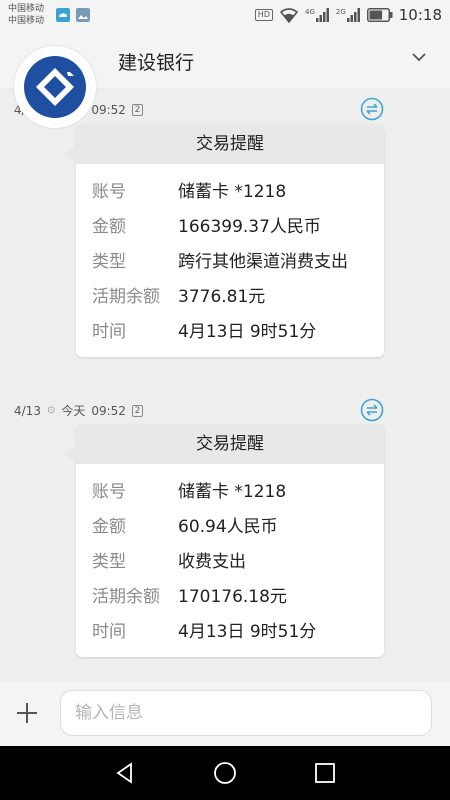 This screenshot has width=450, height=800. What do you see at coordinates (27, 713) in the screenshot?
I see `add-attachment-button` at bounding box center [27, 713].